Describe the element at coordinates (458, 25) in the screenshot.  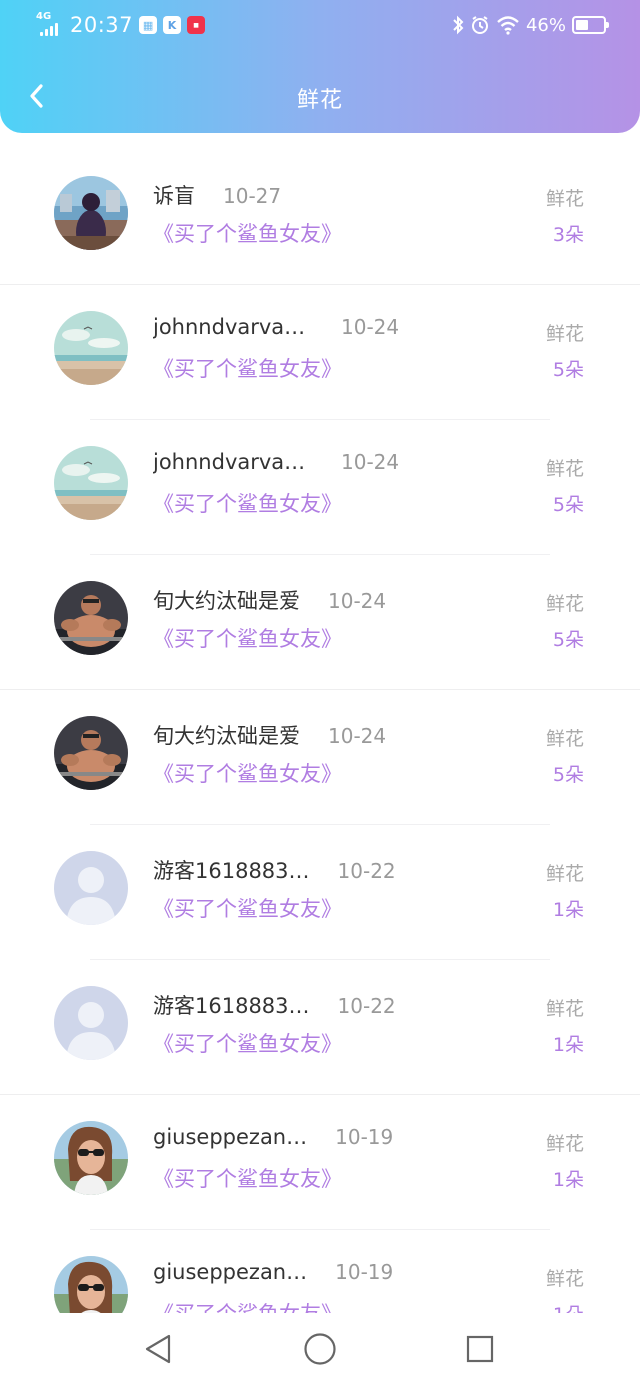
I see `bluetooth-icon` at that location.